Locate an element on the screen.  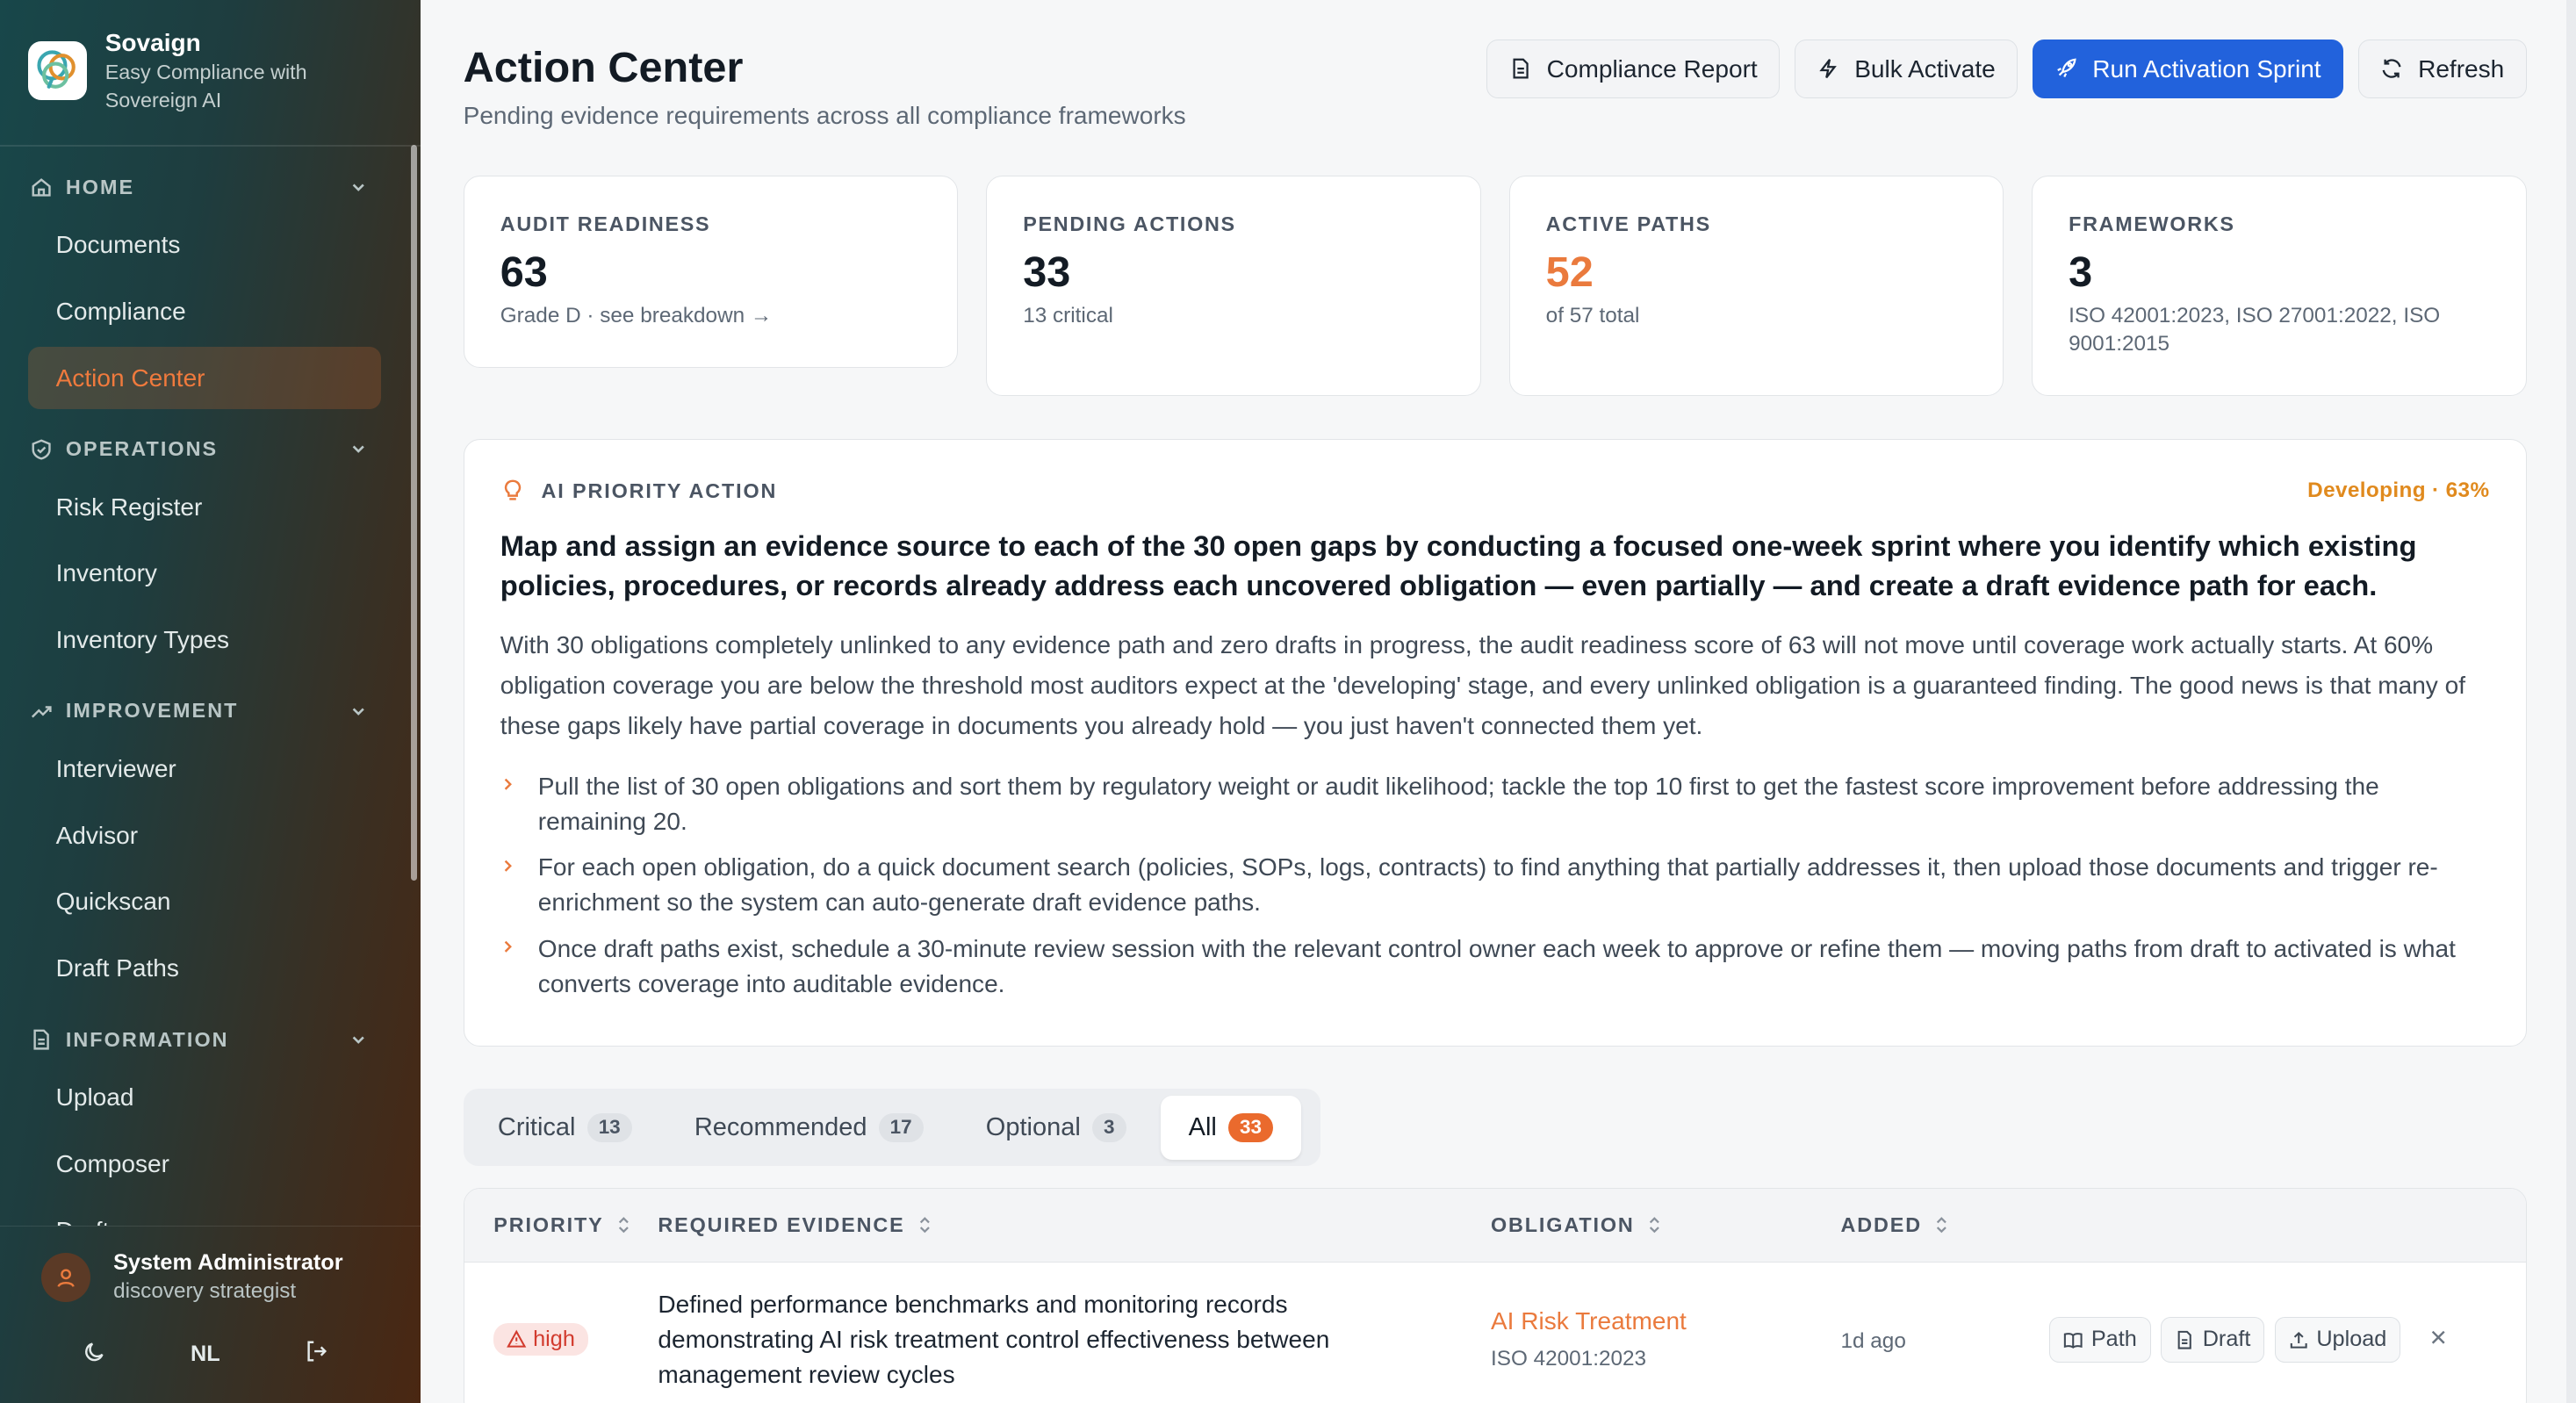
tab-all: All 33 is located at coordinates (1230, 1127).